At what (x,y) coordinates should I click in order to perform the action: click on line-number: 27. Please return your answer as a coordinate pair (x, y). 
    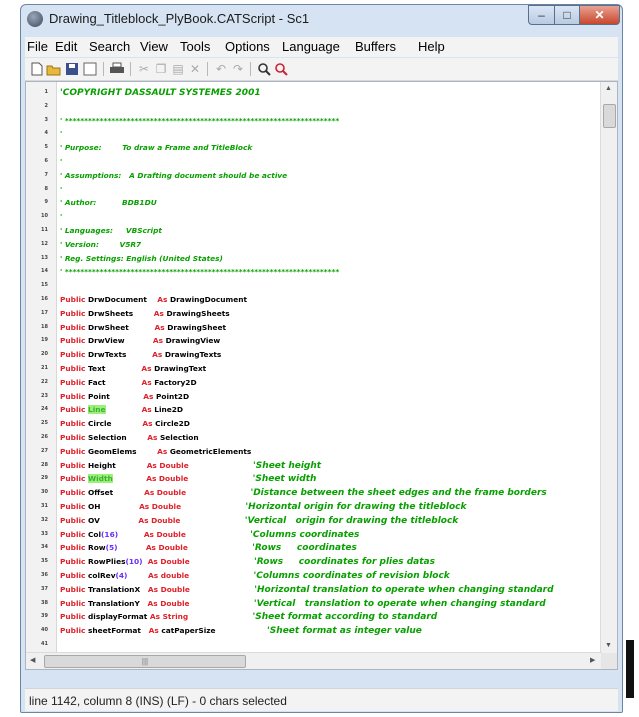
    Looking at the image, I should click on (44, 450).